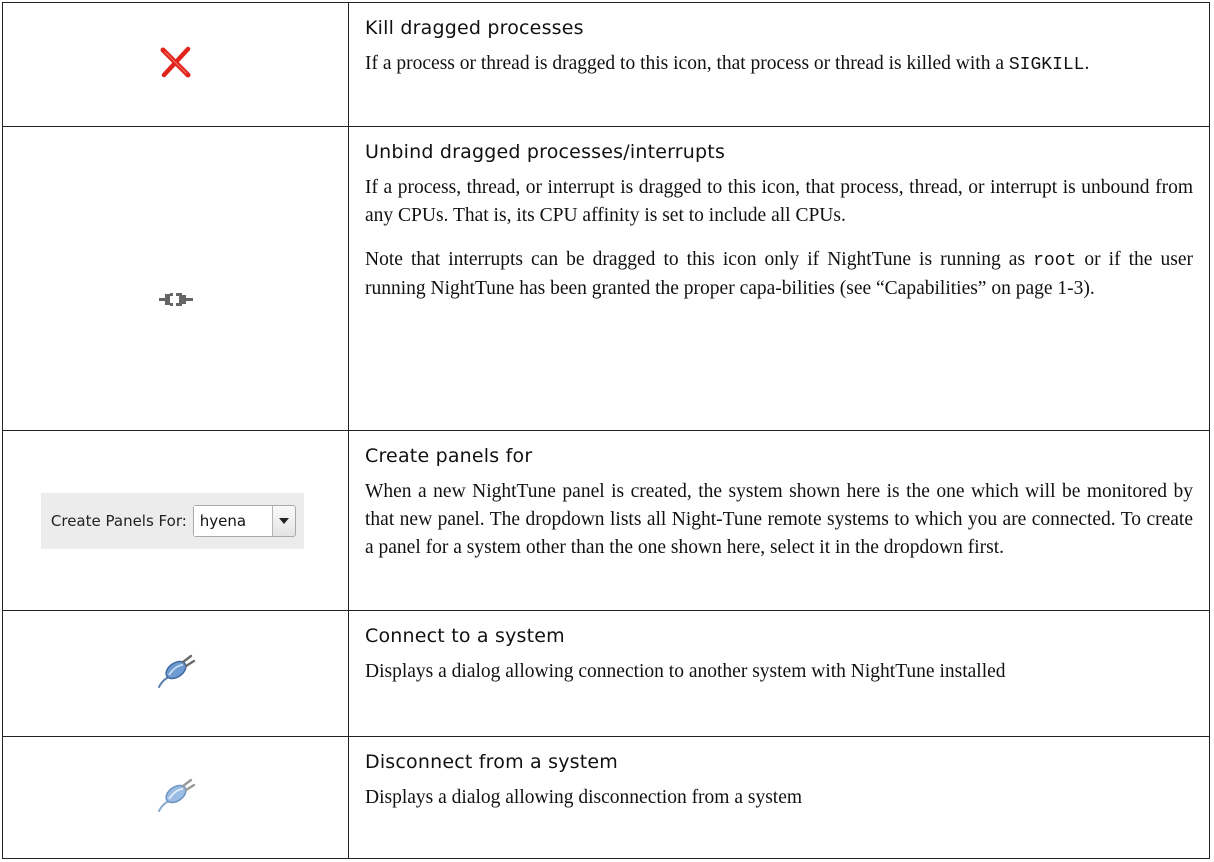 This screenshot has height=862, width=1214. I want to click on icon-cell: Create Panels For: hyena, so click(175, 520).